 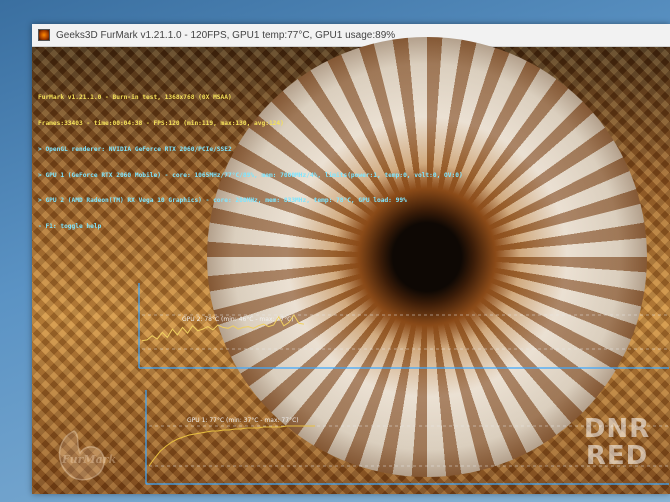 What do you see at coordinates (70, 227) in the screenshot?
I see `overlay-help-line: - F1: toggle help` at bounding box center [70, 227].